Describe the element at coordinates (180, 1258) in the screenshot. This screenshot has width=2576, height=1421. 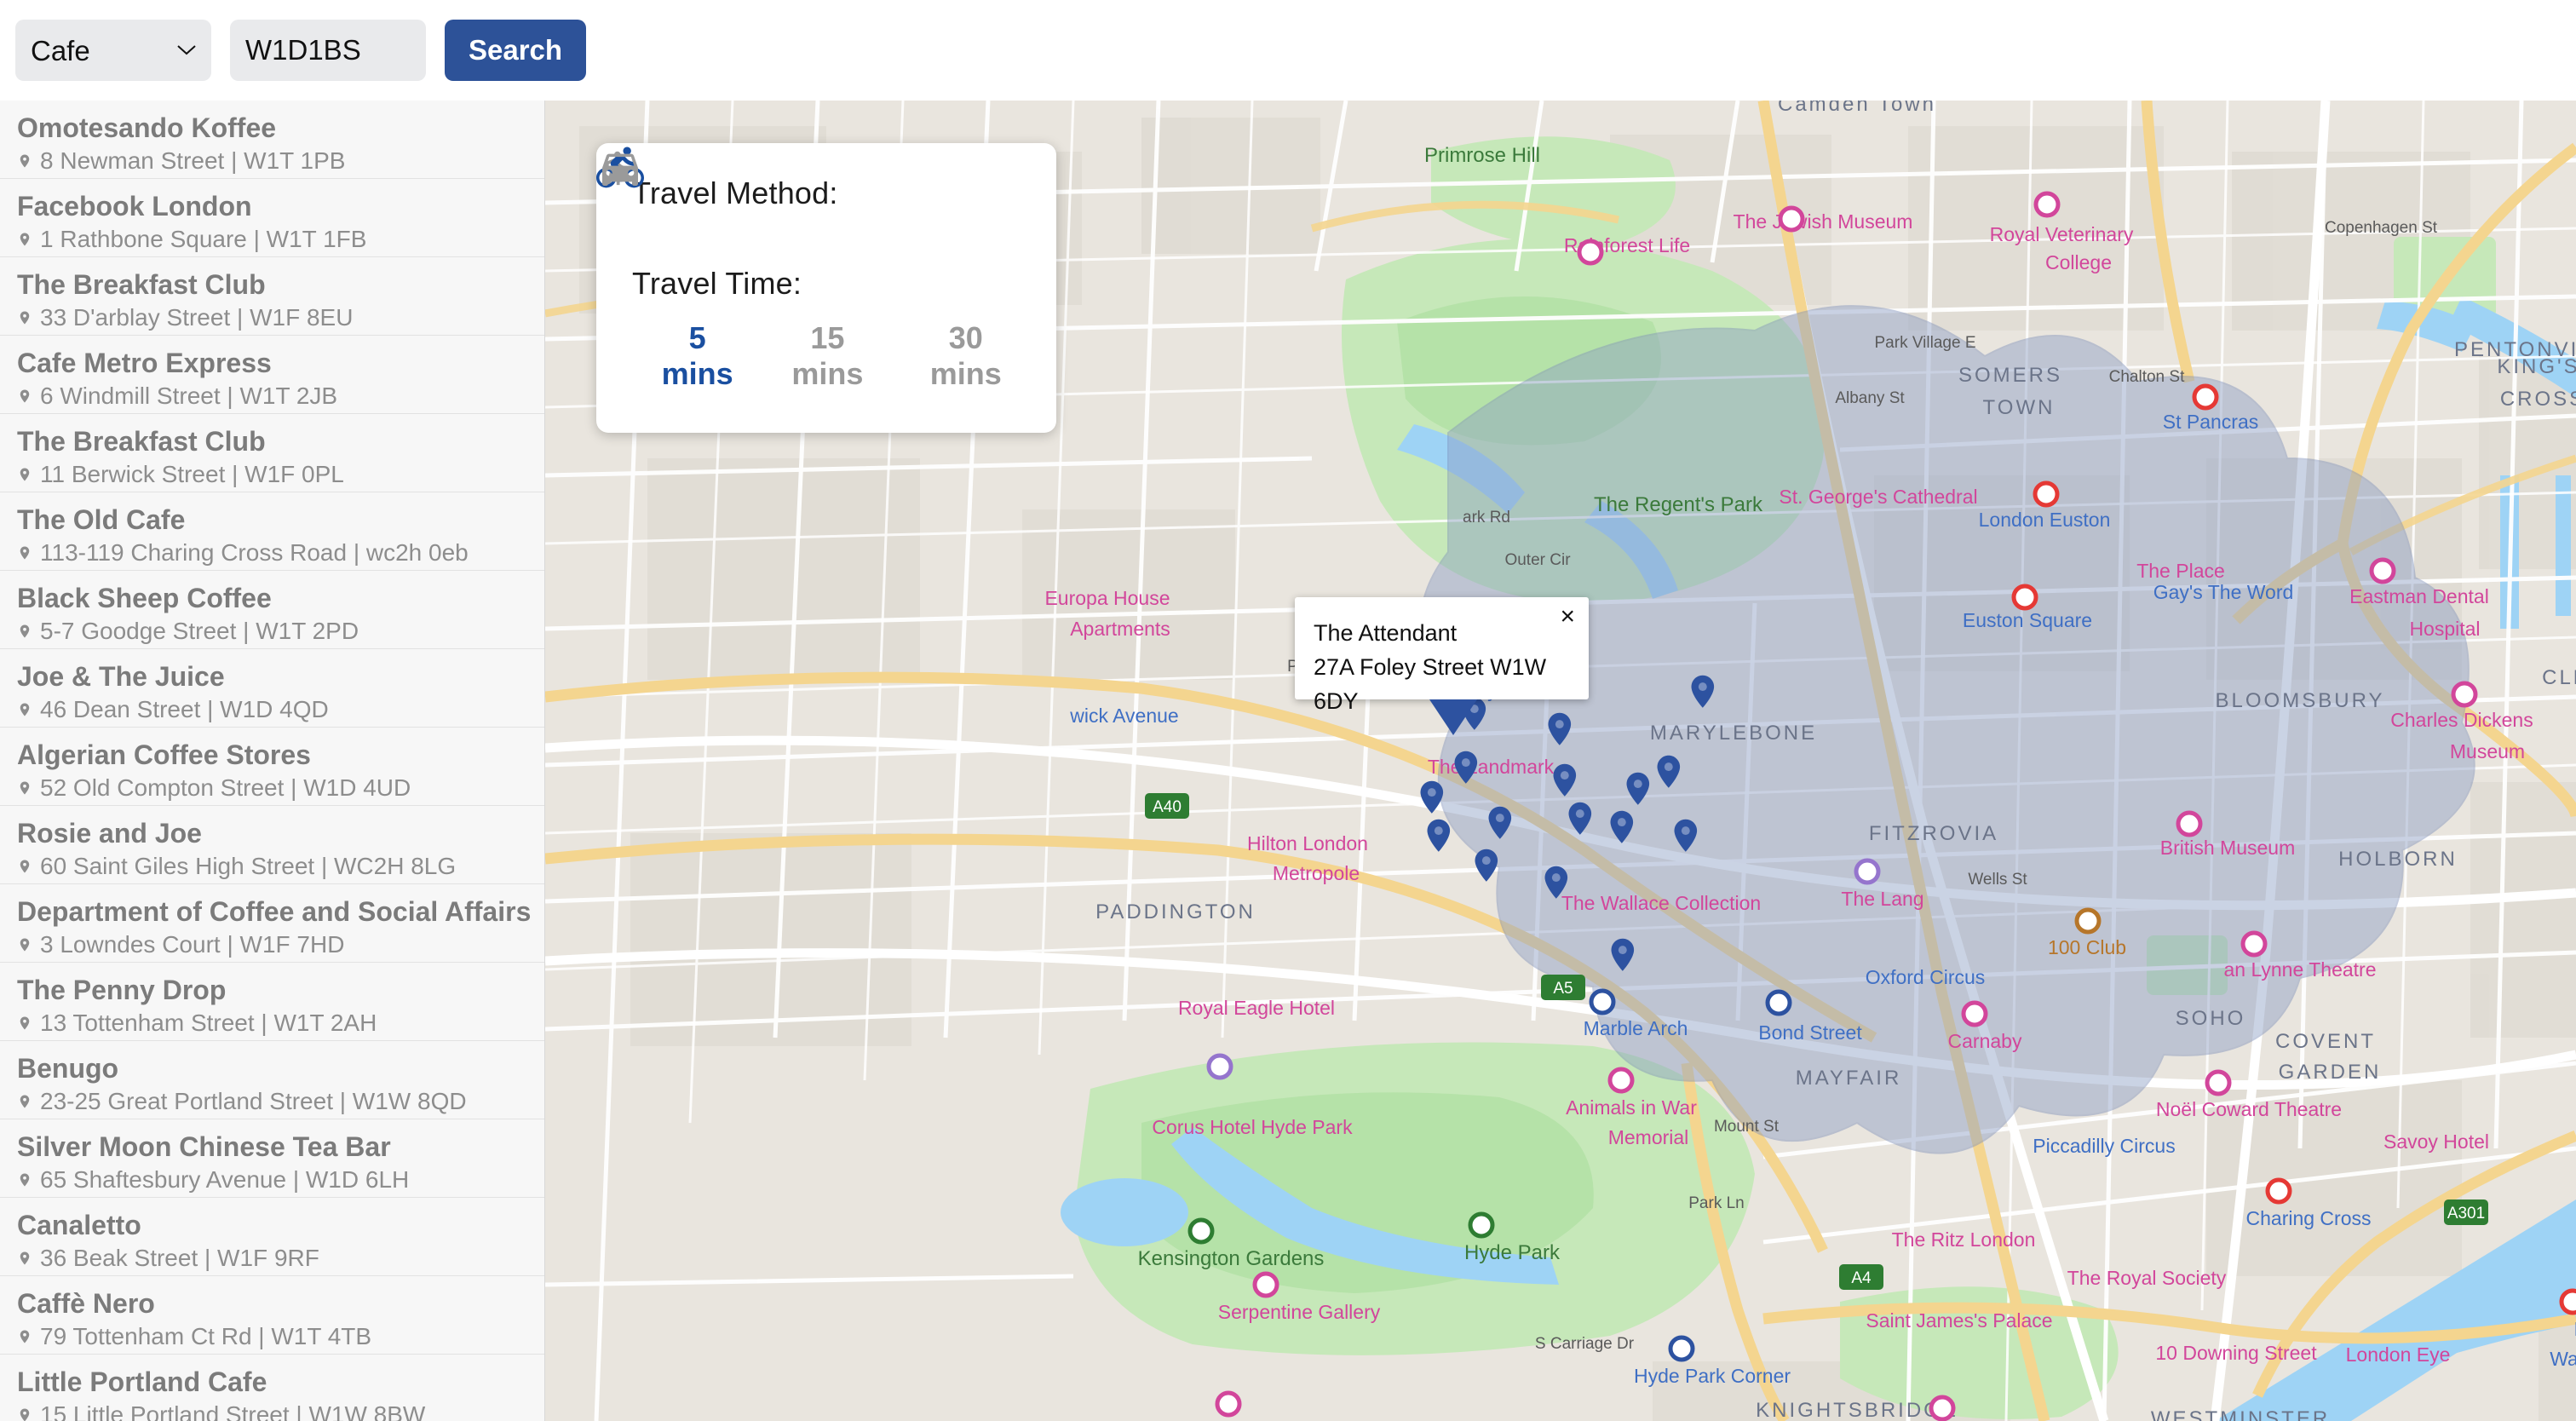
I see `result-address: 36 Beak Street | W1F 9RF` at that location.